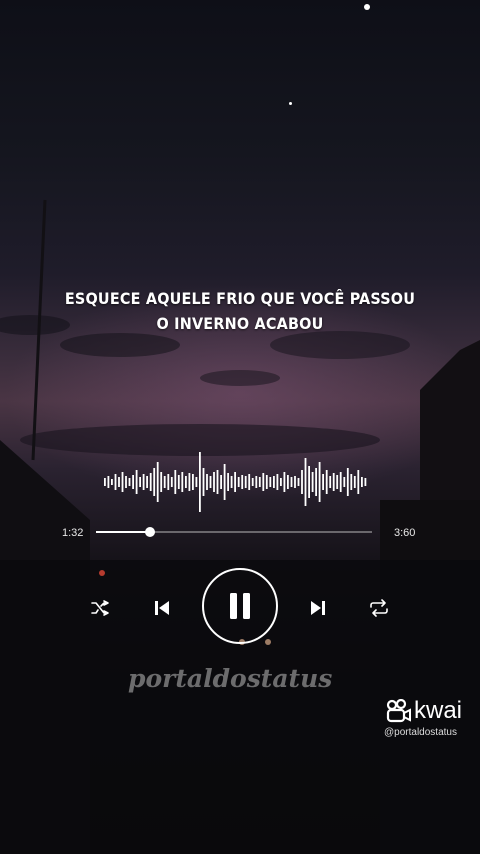 Image resolution: width=480 pixels, height=854 pixels. I want to click on pause-icon, so click(240, 606).